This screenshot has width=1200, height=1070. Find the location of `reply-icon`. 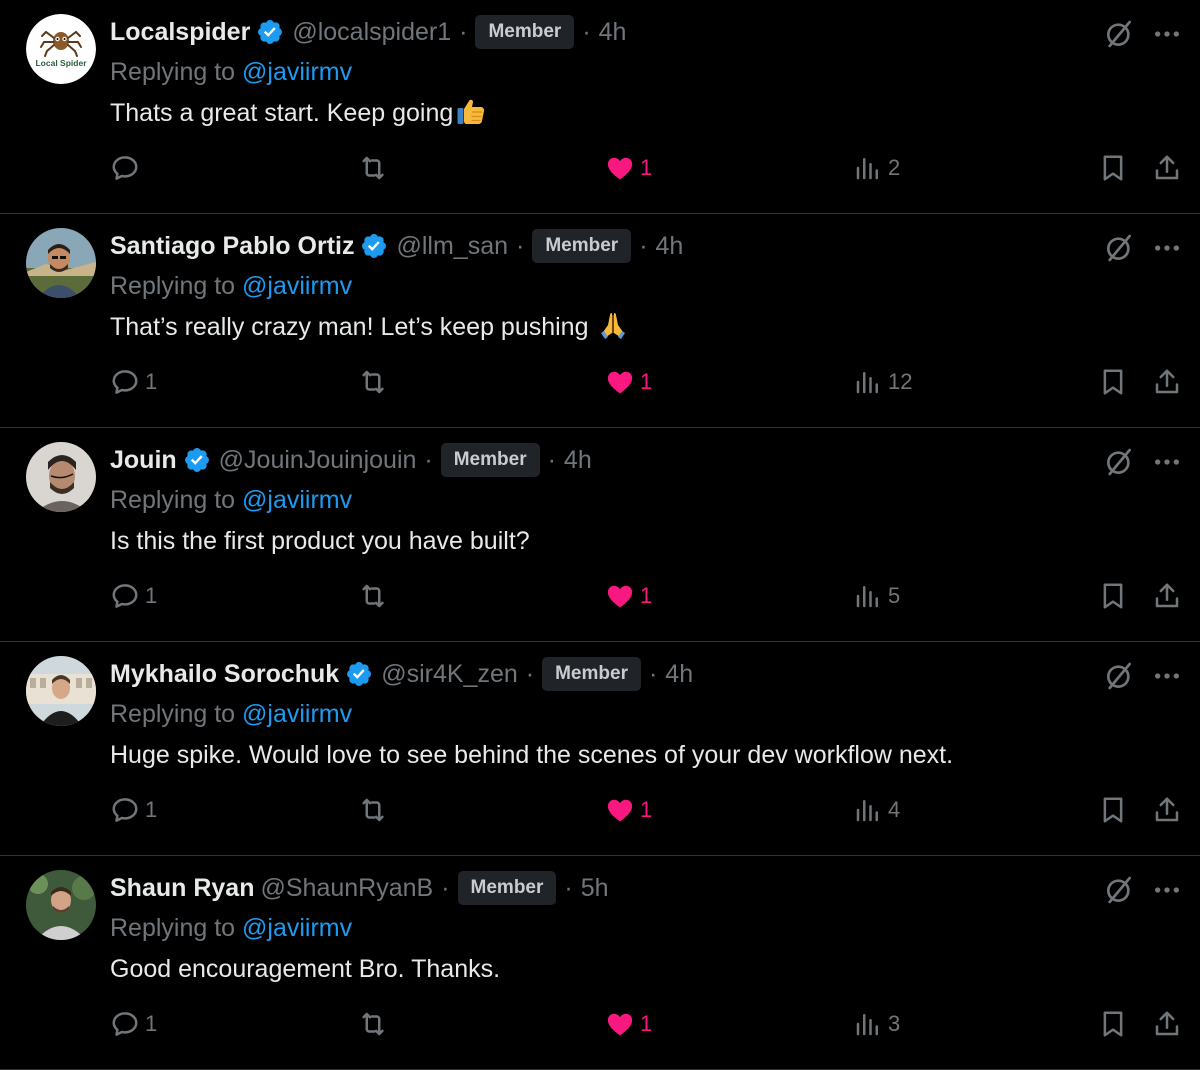

reply-icon is located at coordinates (125, 1024).